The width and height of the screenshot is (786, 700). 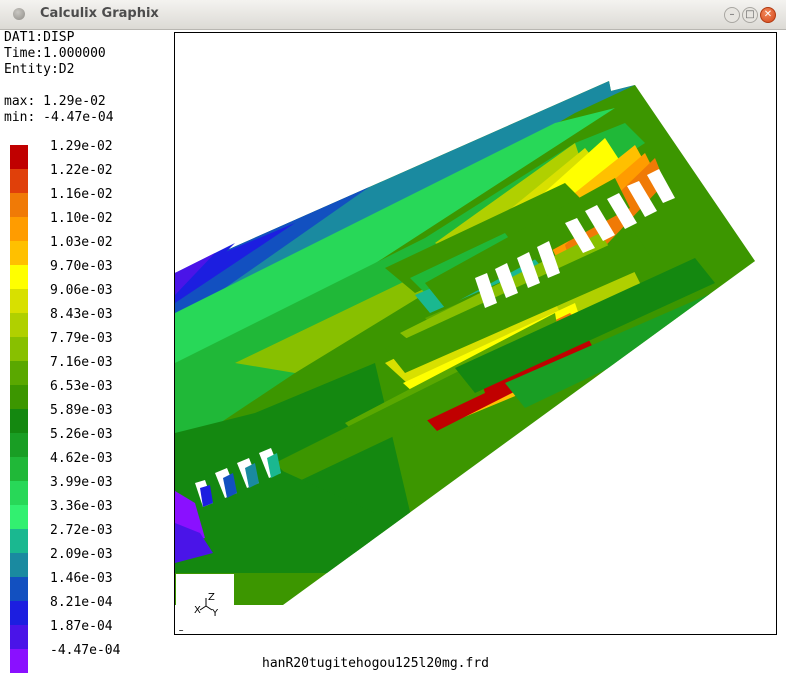 I want to click on legend-label: 9.70e-03, so click(x=81, y=266).